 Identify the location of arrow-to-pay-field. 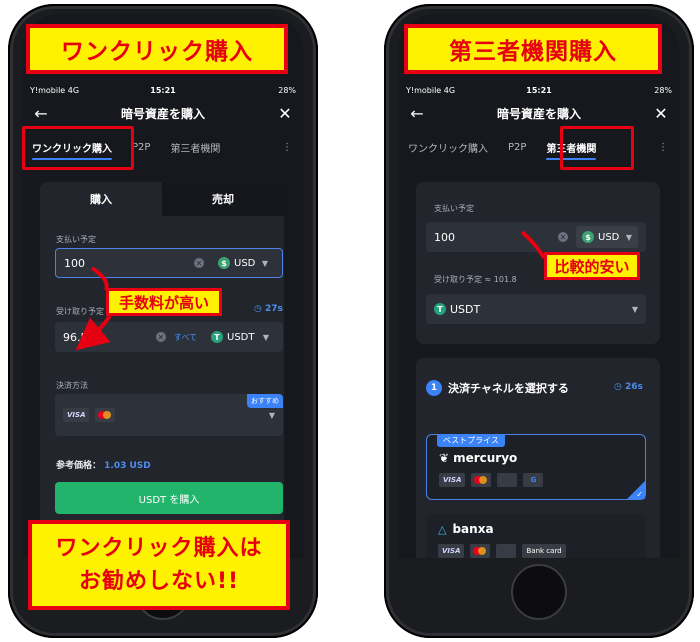
(99, 278).